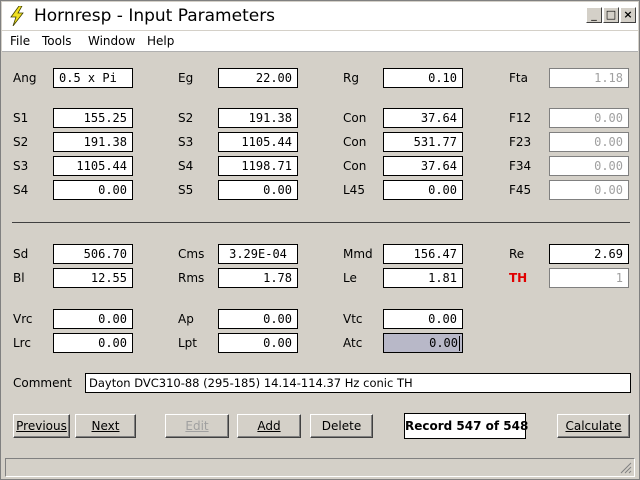 Image resolution: width=640 pixels, height=480 pixels. I want to click on l45-label: L45, so click(354, 190).